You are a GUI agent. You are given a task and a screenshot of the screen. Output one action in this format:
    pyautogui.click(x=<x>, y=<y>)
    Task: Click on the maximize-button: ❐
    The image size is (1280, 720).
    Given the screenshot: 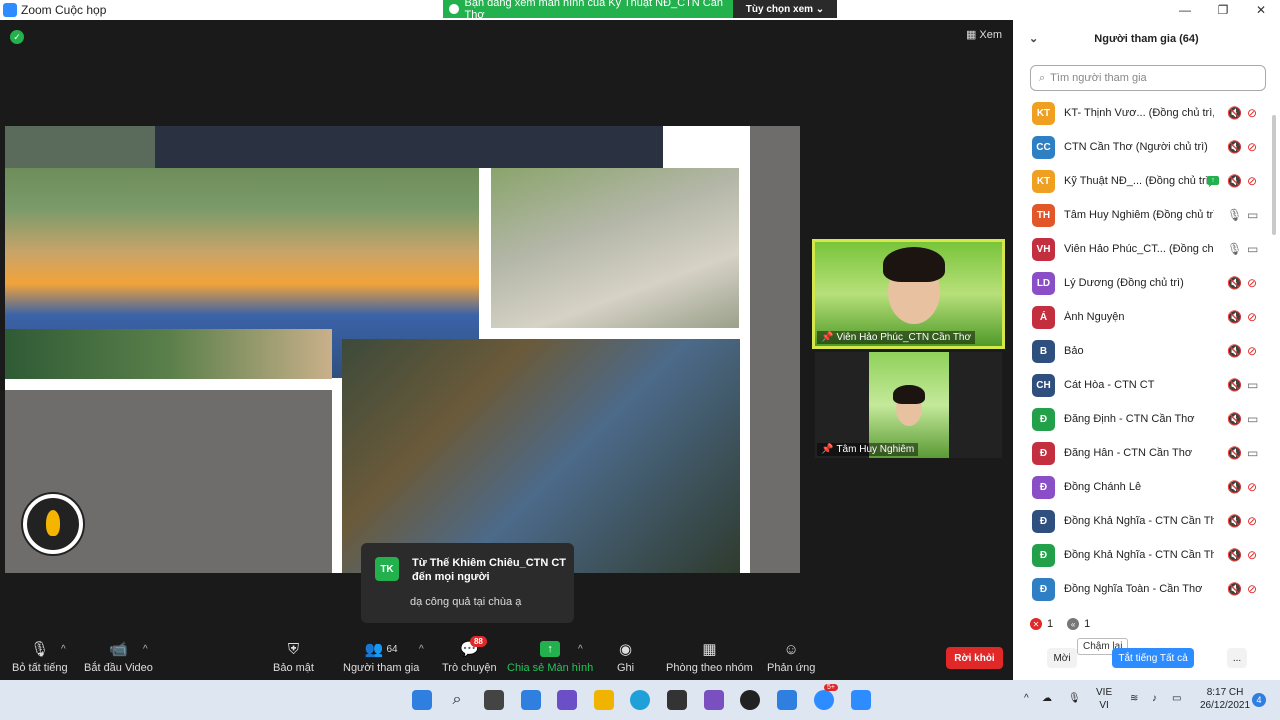 What is the action you would take?
    pyautogui.click(x=1223, y=10)
    